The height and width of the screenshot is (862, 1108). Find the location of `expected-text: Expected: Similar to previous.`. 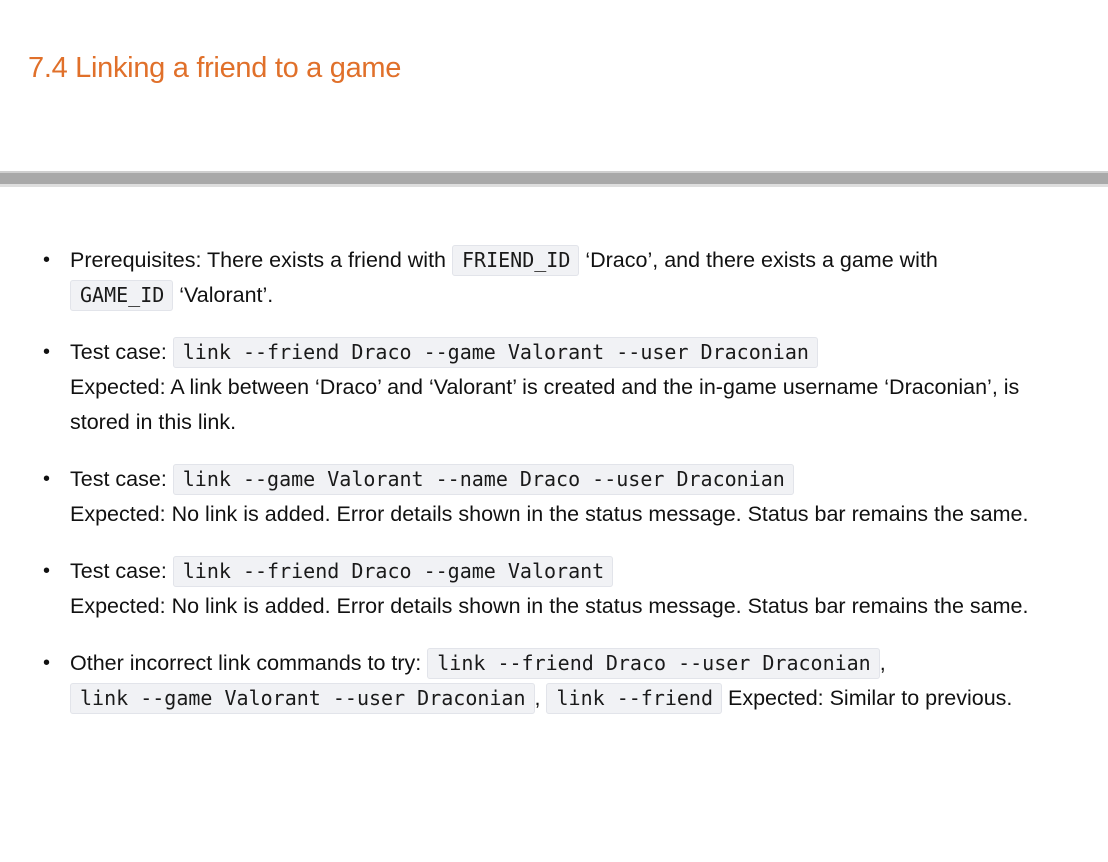

expected-text: Expected: Similar to previous. is located at coordinates (867, 698).